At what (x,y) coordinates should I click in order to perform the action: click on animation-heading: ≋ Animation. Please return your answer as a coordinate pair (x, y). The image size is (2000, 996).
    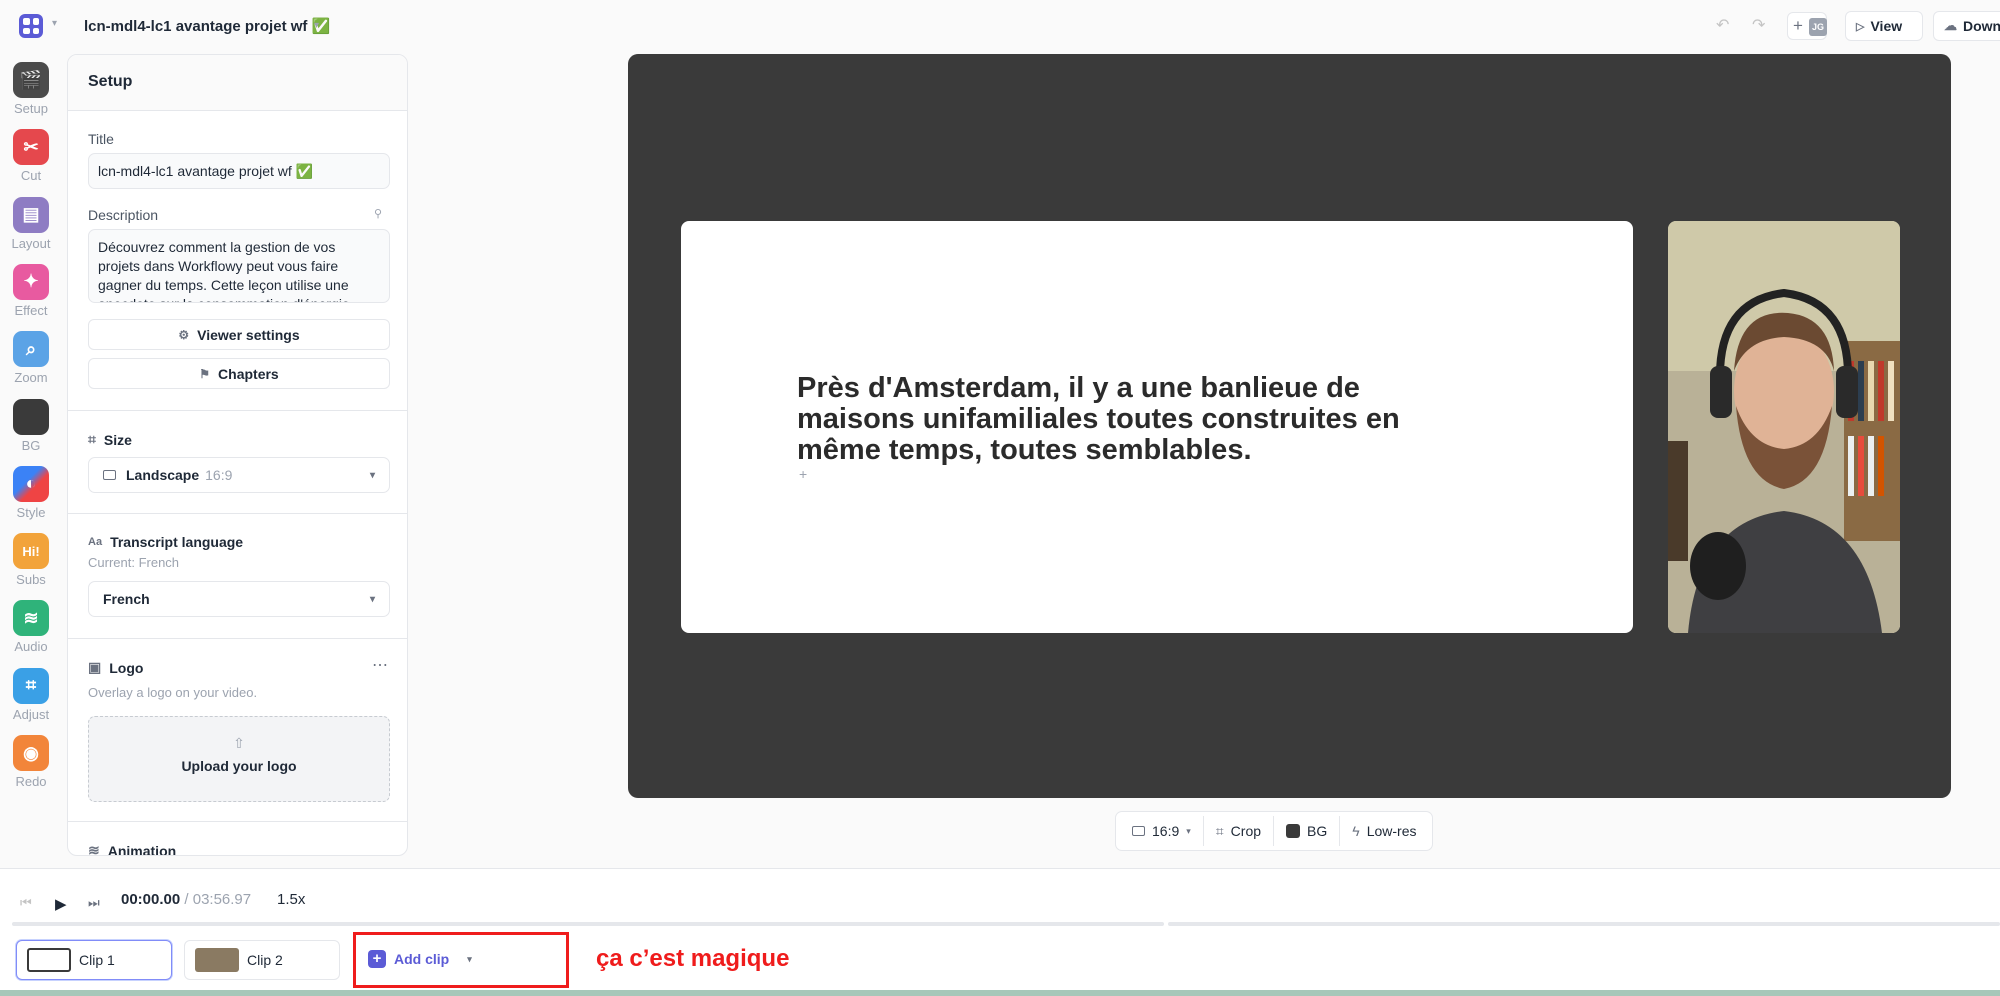
    Looking at the image, I should click on (132, 849).